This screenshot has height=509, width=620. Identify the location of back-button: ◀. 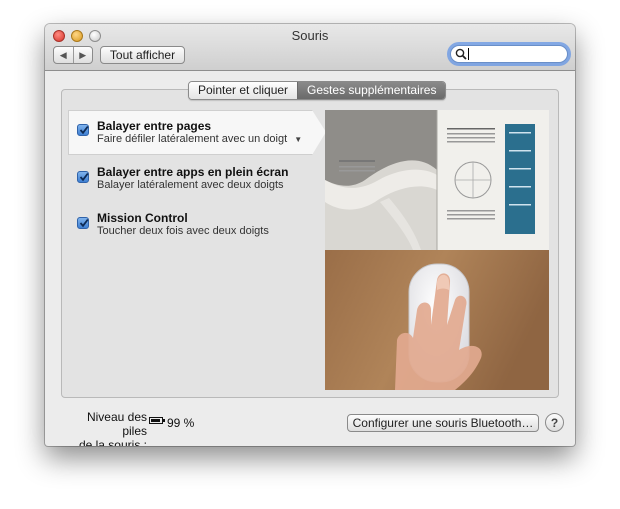
(63, 55).